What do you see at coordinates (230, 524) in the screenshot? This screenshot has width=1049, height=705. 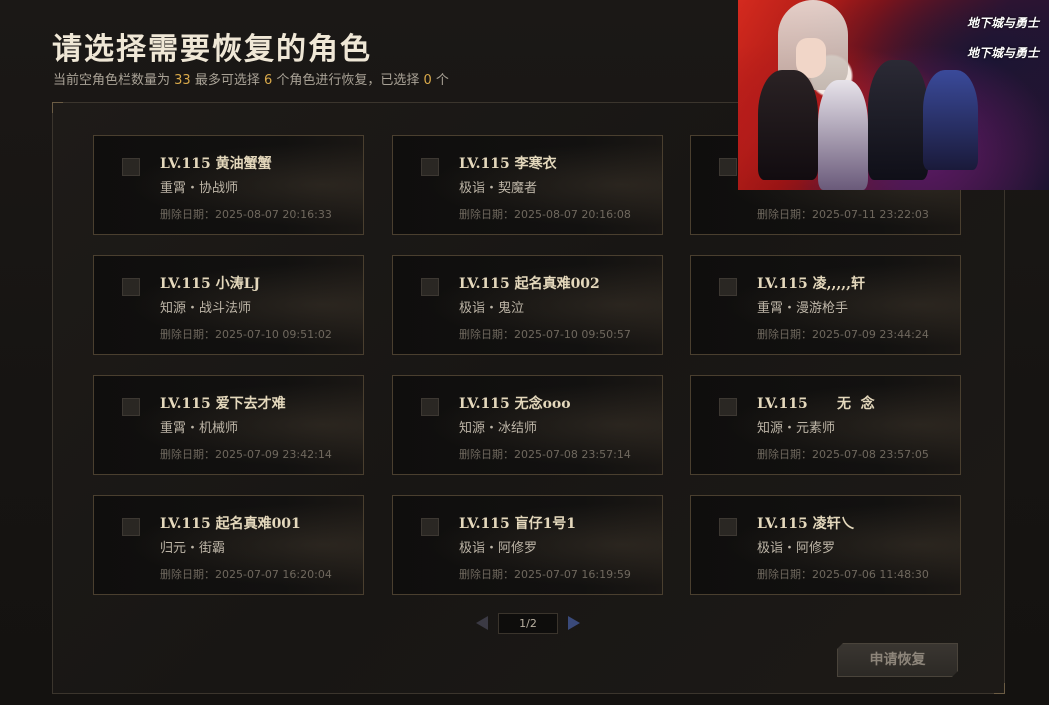 I see `character-name: LV.115 起名真难001` at bounding box center [230, 524].